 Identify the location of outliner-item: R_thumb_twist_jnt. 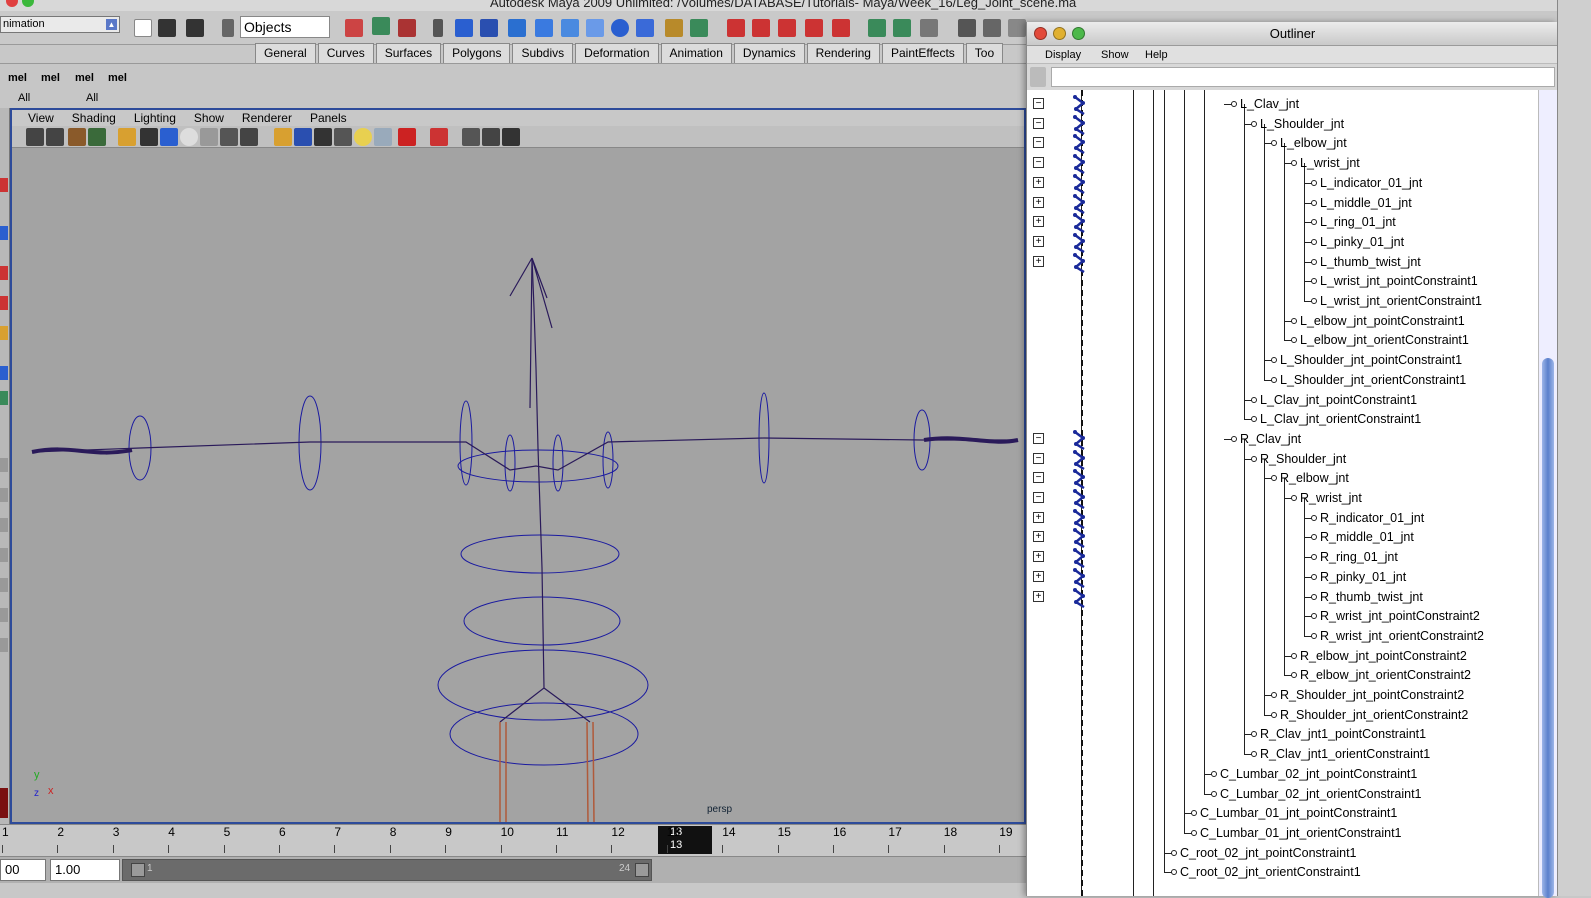
(1371, 597).